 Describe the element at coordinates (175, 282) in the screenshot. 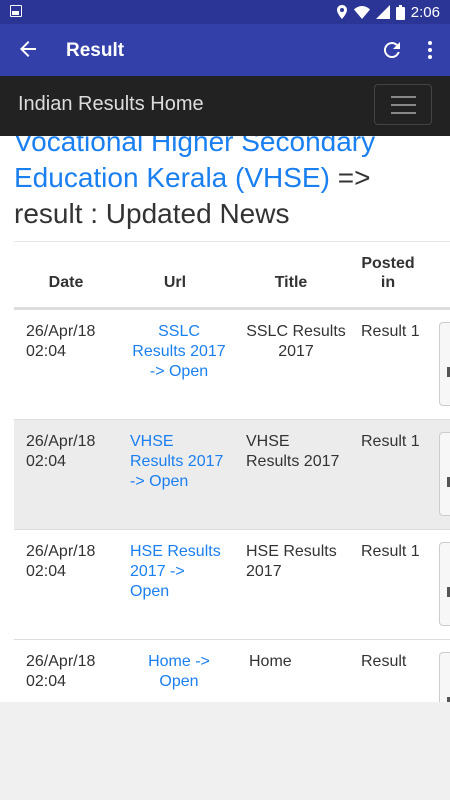

I see `col-header-url: Url` at that location.